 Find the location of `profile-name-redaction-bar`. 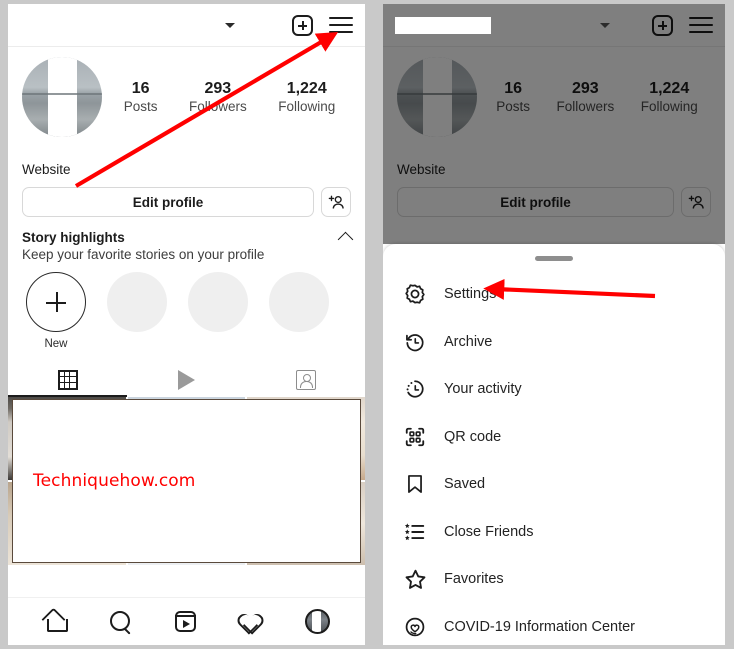

profile-name-redaction-bar is located at coordinates (433, 152).